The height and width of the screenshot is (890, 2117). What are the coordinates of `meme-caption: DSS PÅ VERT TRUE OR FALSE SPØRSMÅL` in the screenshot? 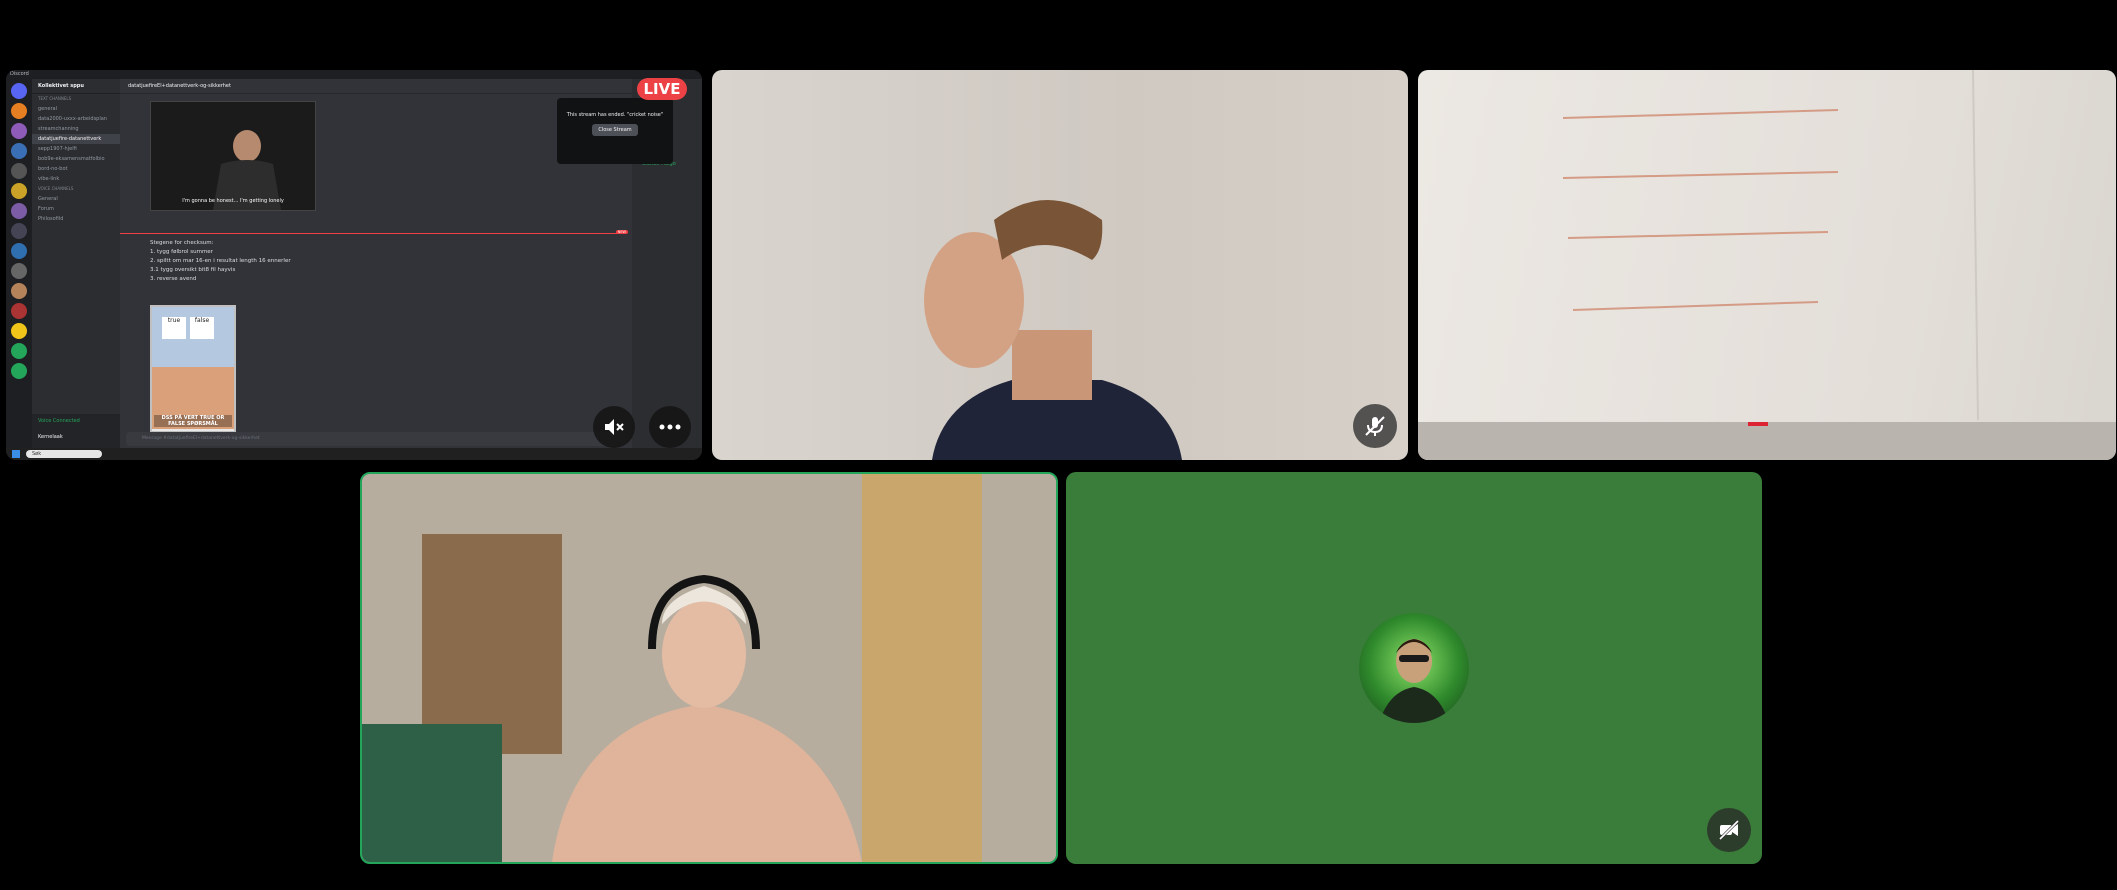 It's located at (193, 421).